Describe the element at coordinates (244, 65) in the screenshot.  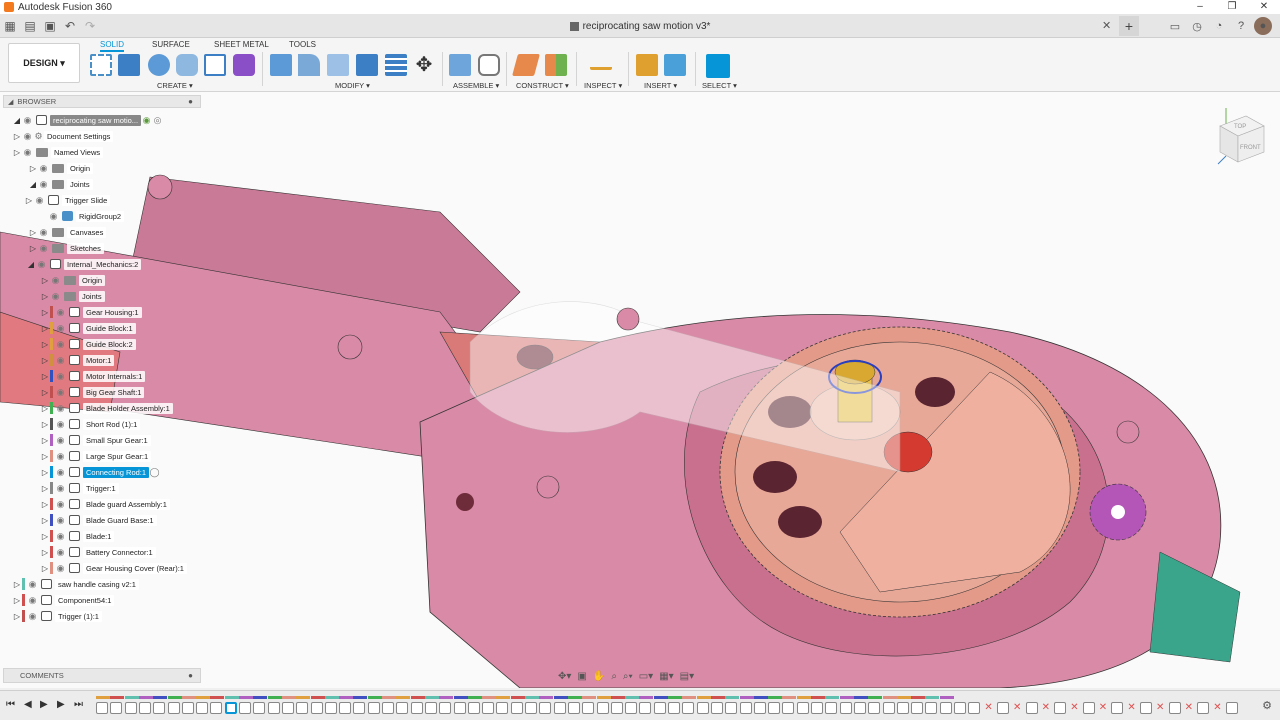
I see `create-form-icon` at that location.